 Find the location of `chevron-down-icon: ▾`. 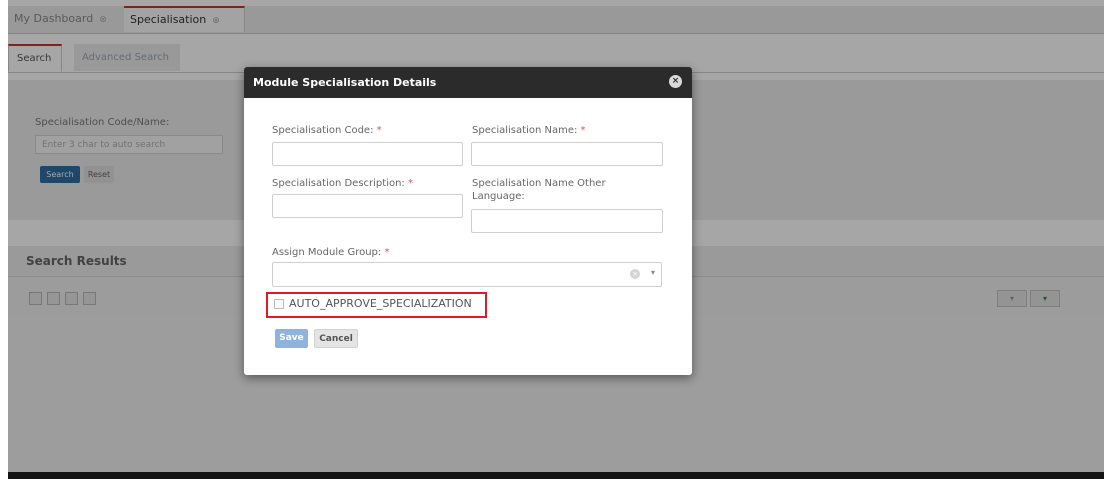

chevron-down-icon: ▾ is located at coordinates (653, 272).